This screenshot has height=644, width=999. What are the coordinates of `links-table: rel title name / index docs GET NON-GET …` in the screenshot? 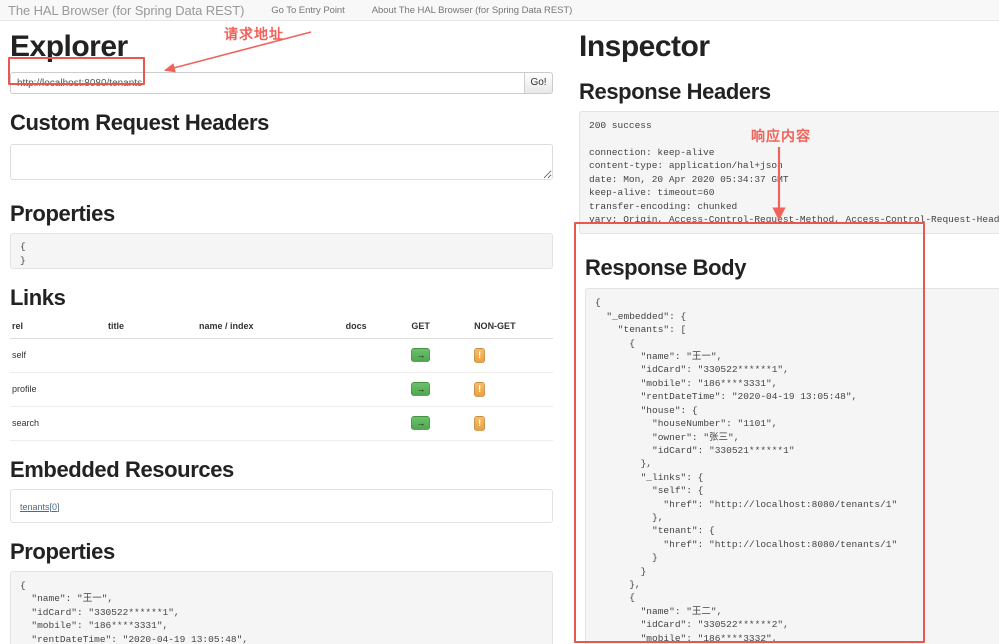 It's located at (281, 379).